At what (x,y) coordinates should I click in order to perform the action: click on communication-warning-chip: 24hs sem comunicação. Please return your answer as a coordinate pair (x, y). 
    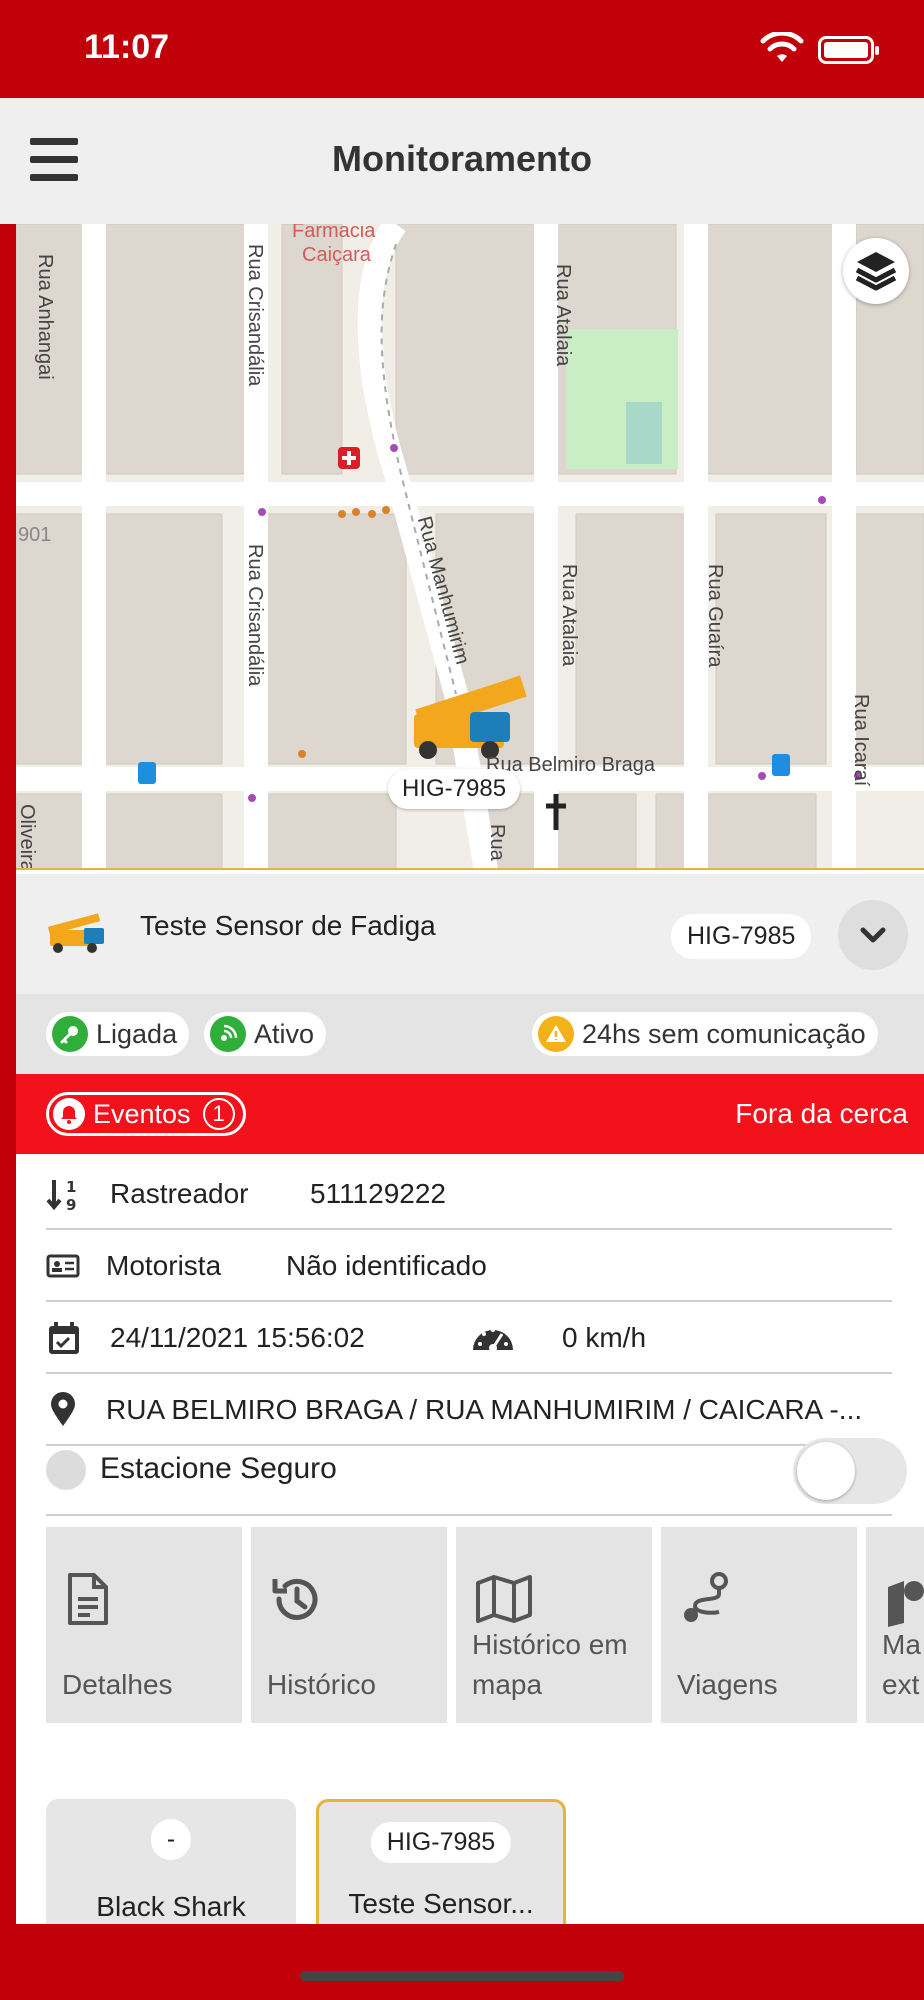
    Looking at the image, I should click on (705, 1034).